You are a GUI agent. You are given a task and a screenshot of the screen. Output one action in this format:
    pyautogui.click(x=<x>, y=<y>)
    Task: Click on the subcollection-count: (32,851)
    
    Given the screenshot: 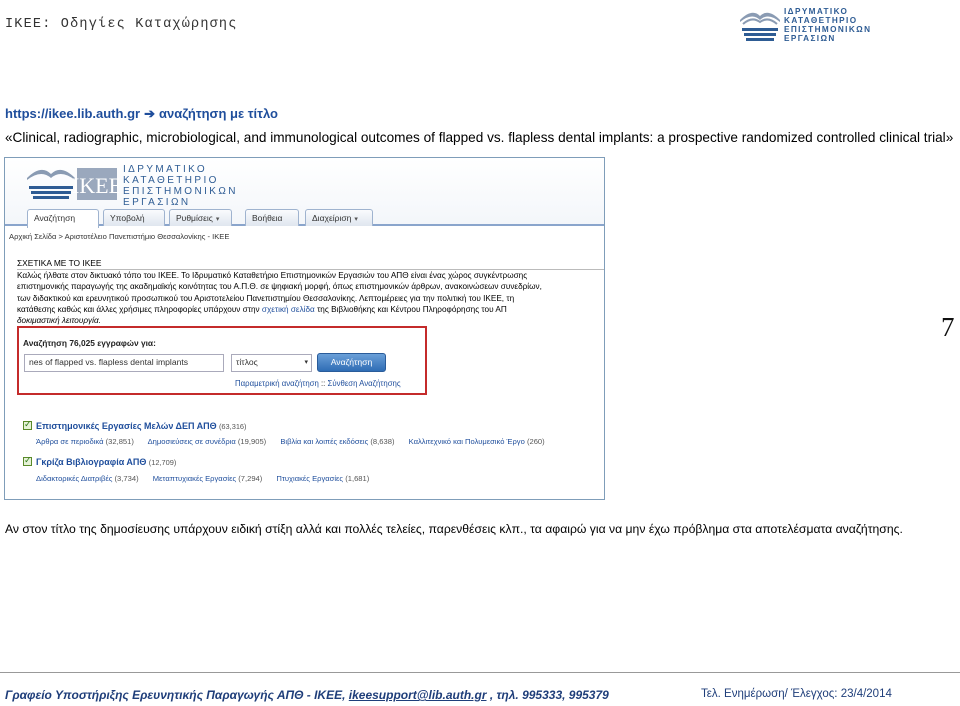 What is the action you would take?
    pyautogui.click(x=119, y=441)
    